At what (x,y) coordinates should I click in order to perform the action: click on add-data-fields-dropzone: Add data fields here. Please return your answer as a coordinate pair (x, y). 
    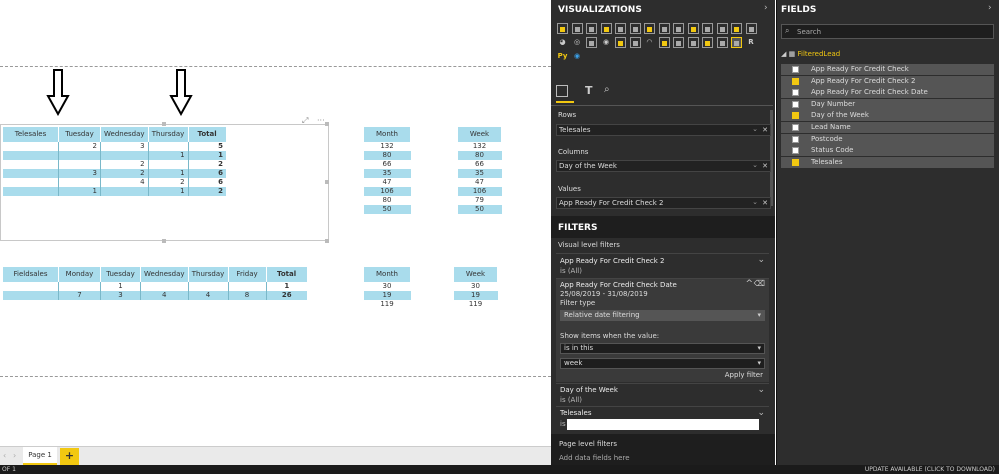
    Looking at the image, I should click on (594, 458).